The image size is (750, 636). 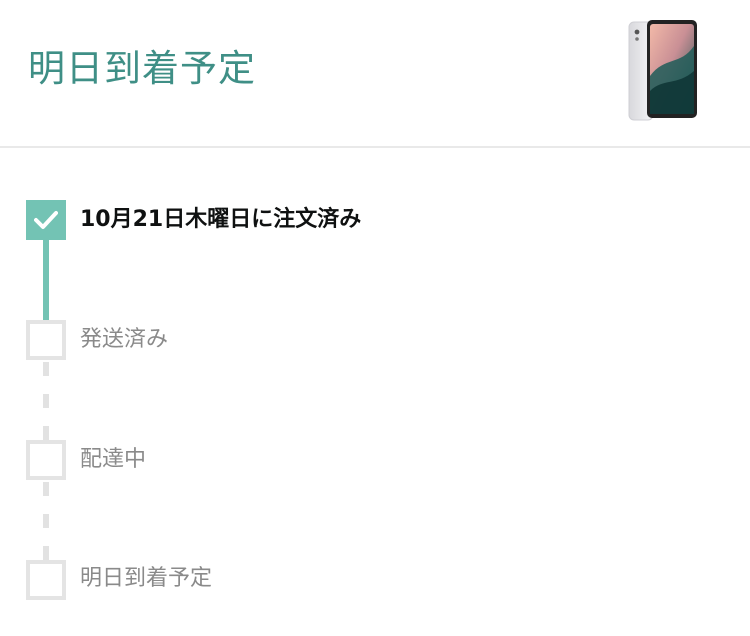 What do you see at coordinates (46, 340) in the screenshot?
I see `step-shipped-checkbox` at bounding box center [46, 340].